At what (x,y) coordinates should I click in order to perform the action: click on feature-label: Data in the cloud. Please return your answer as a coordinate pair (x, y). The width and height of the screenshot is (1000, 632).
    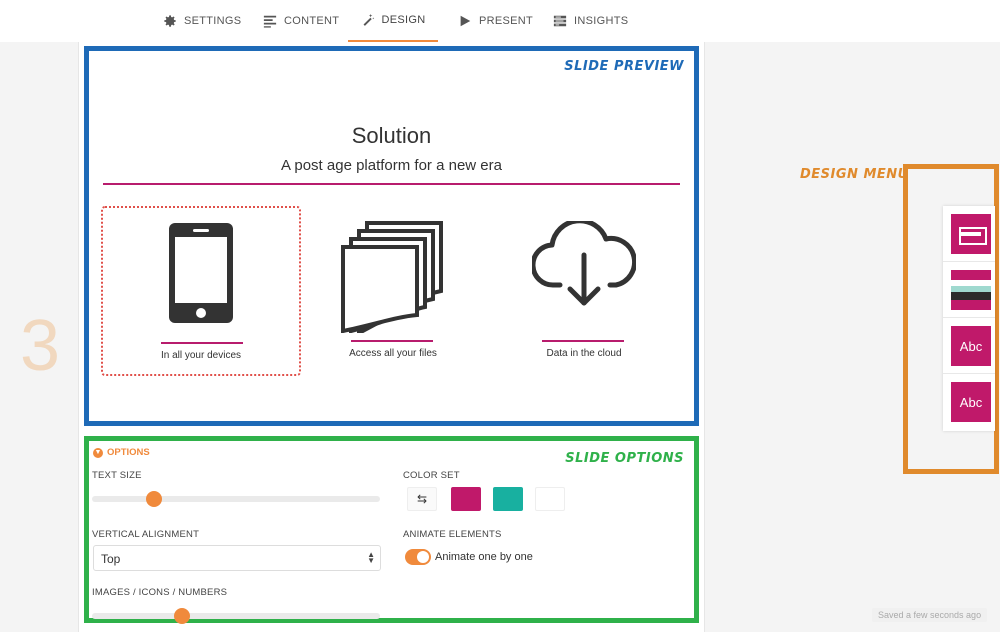
    Looking at the image, I should click on (584, 353).